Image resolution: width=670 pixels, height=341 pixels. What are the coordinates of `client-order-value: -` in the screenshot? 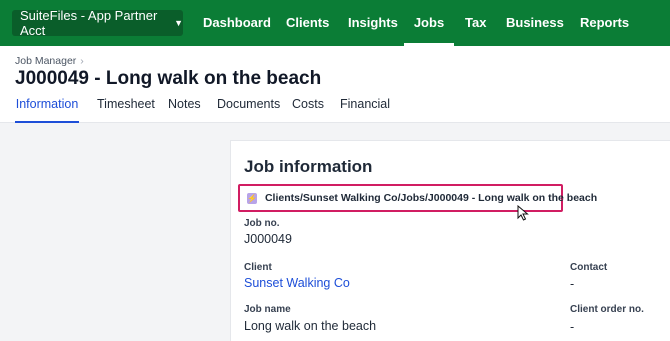 It's located at (572, 327).